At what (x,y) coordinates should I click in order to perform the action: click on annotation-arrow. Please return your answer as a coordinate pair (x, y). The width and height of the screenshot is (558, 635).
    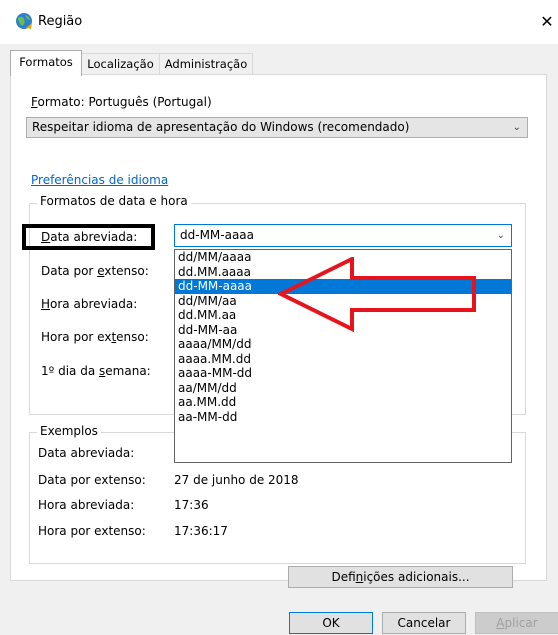
    Looking at the image, I should click on (377, 294).